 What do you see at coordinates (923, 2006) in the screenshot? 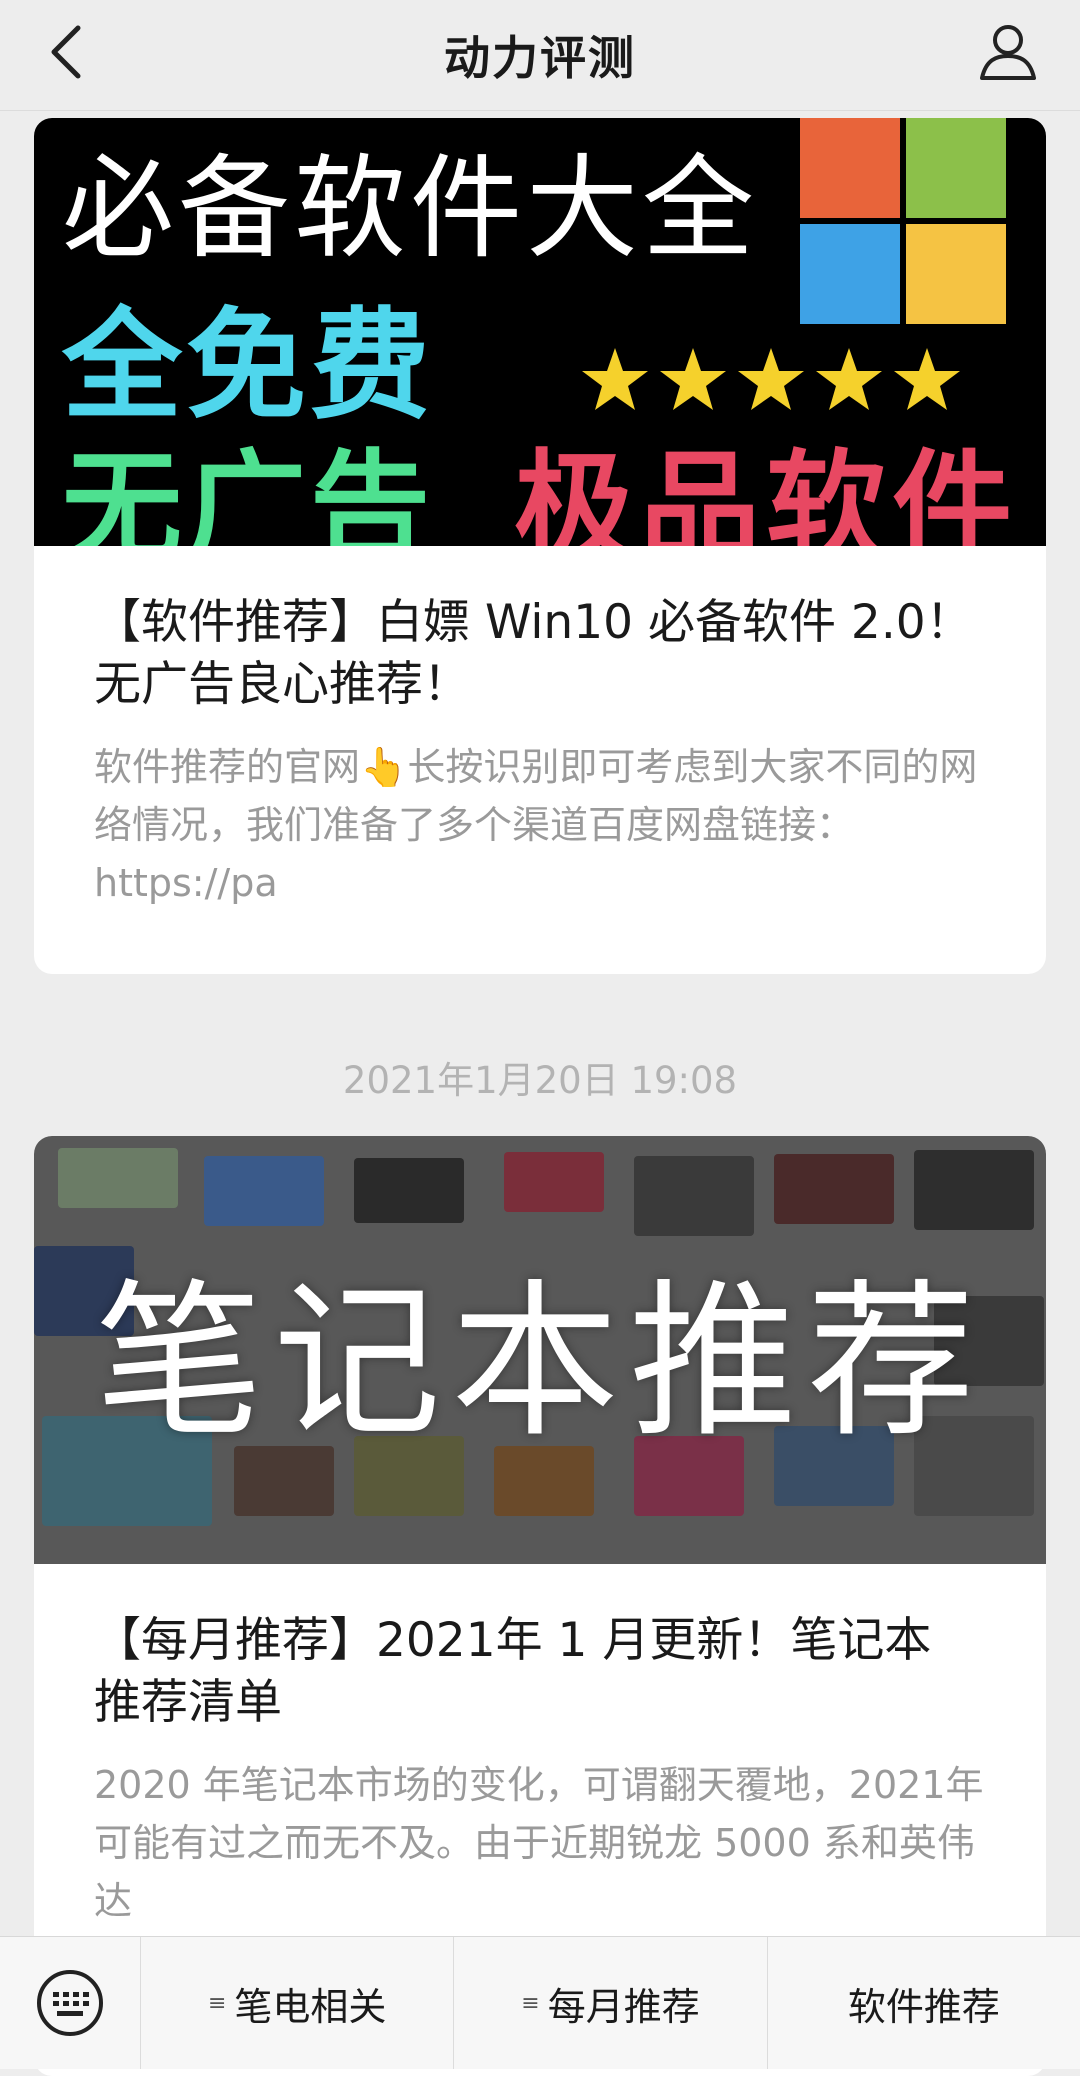
I see `menu-item-label: 软件推荐` at bounding box center [923, 2006].